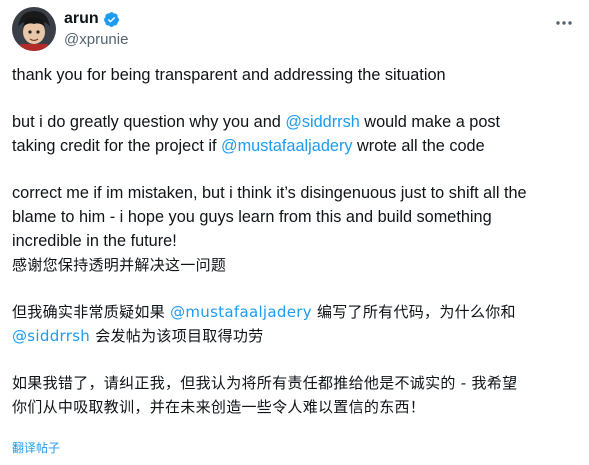  Describe the element at coordinates (81, 18) in the screenshot. I see `author-name-text: arun` at that location.